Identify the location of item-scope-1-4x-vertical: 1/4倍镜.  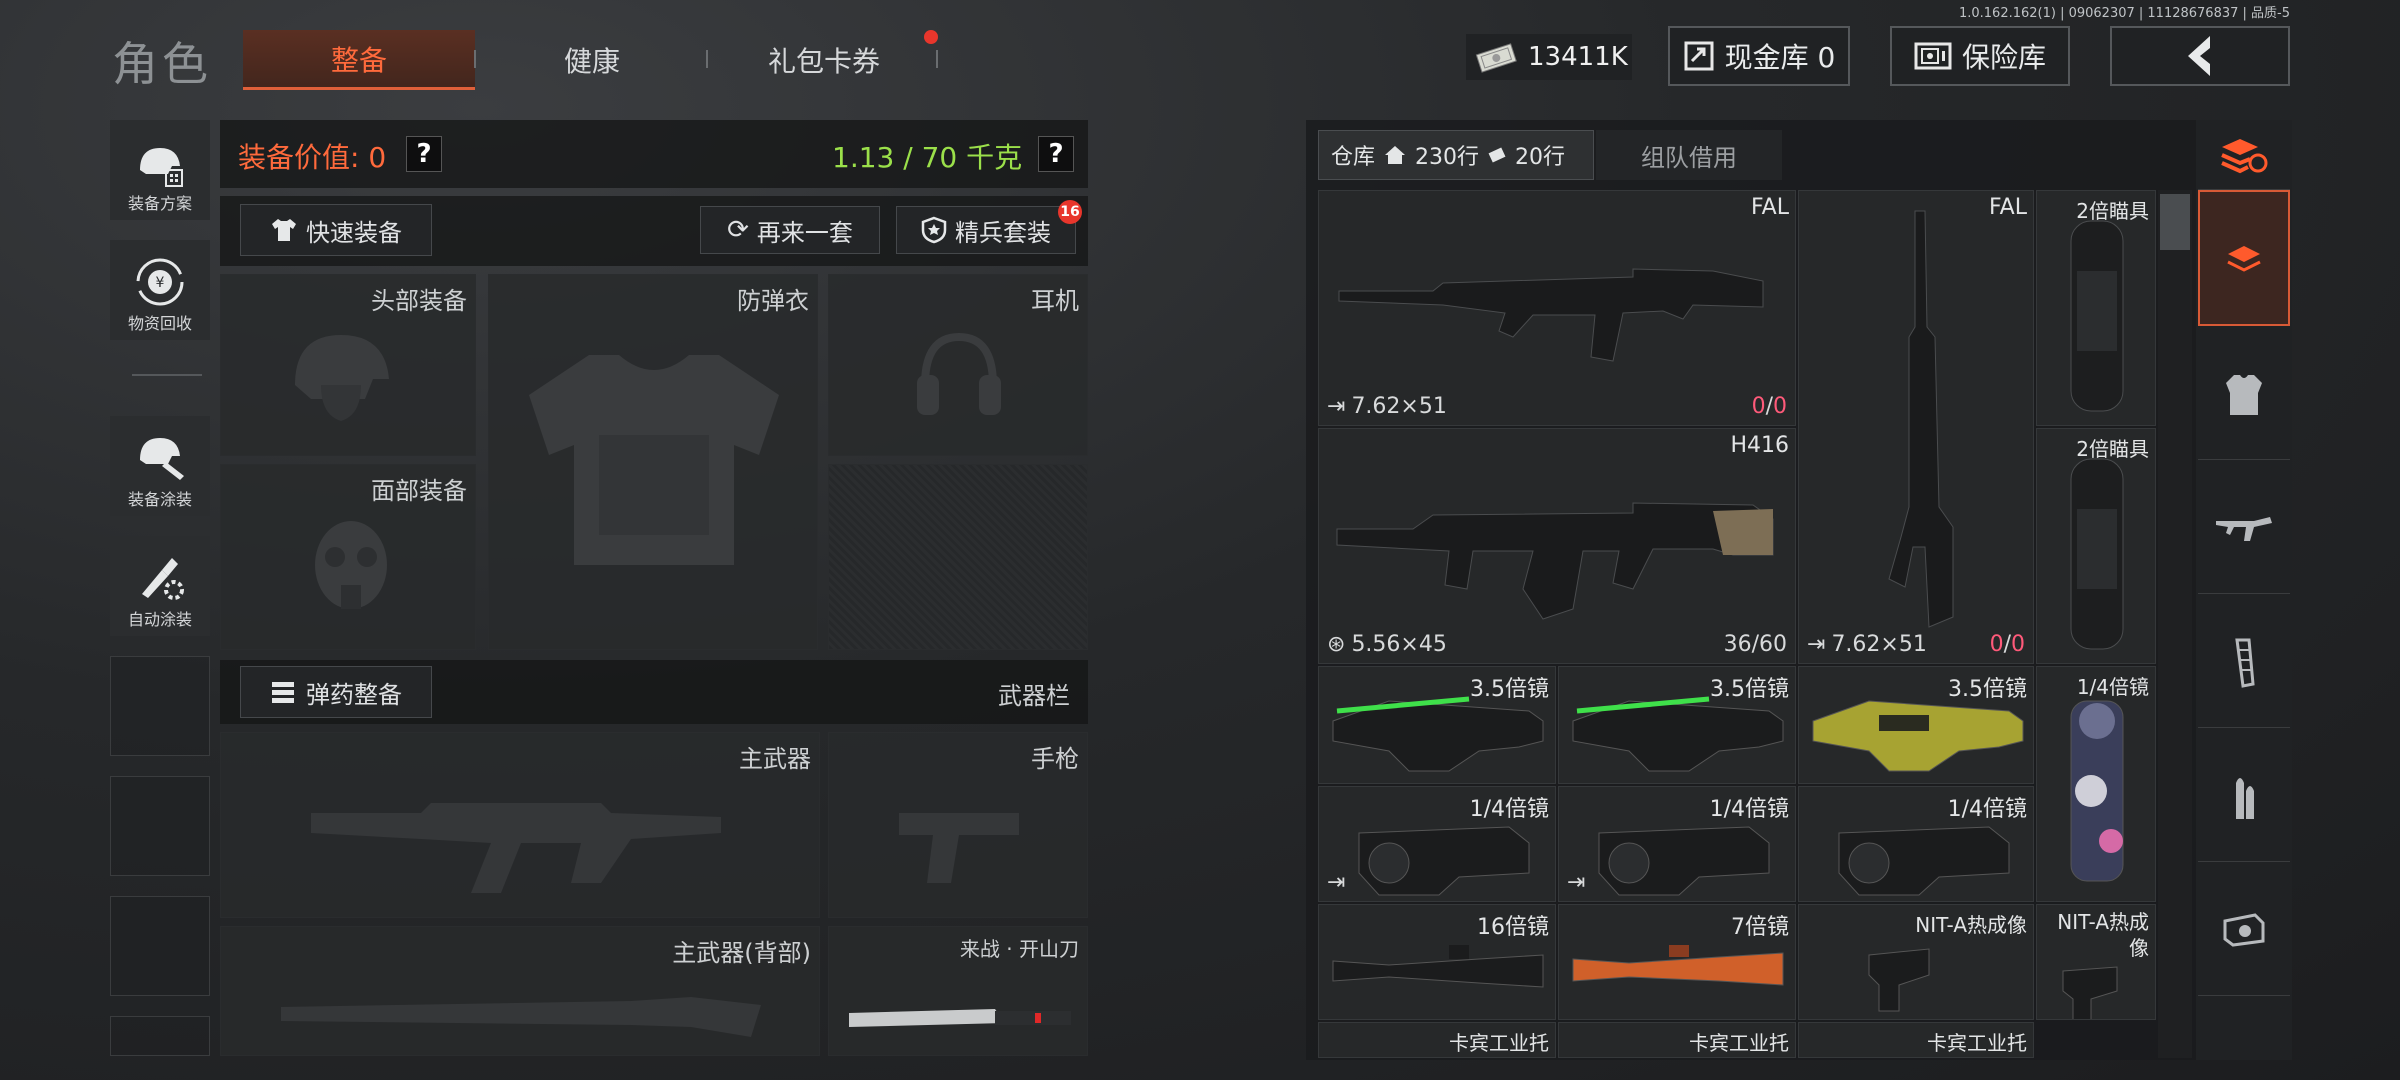
(2096, 784).